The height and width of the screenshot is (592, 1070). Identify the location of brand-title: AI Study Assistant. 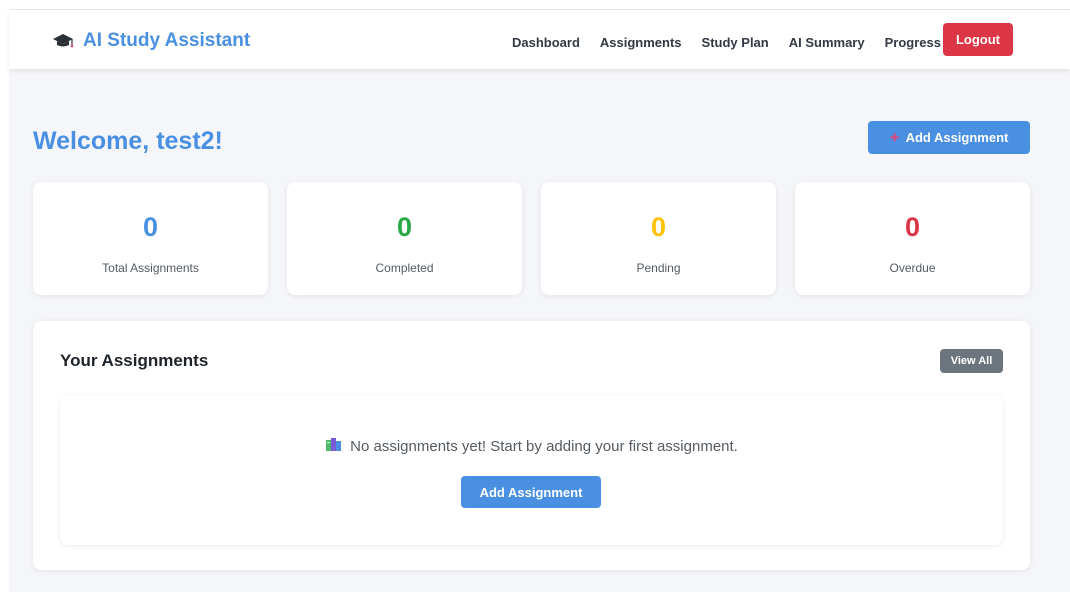
(167, 40).